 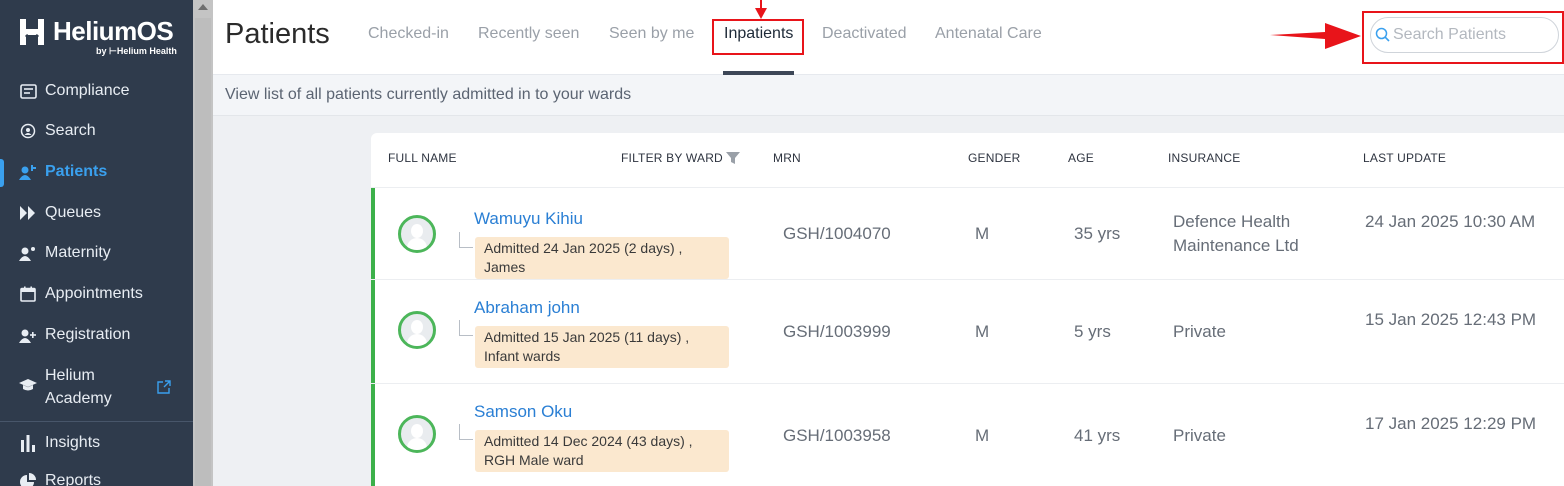 I want to click on maternity-icon, so click(x=28, y=253).